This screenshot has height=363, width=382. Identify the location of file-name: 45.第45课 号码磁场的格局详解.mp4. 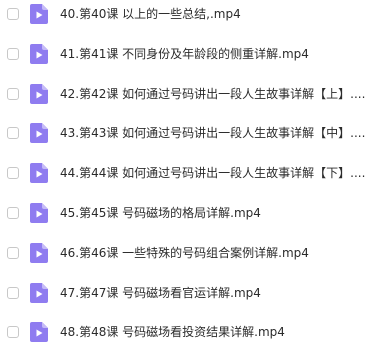
(213, 213).